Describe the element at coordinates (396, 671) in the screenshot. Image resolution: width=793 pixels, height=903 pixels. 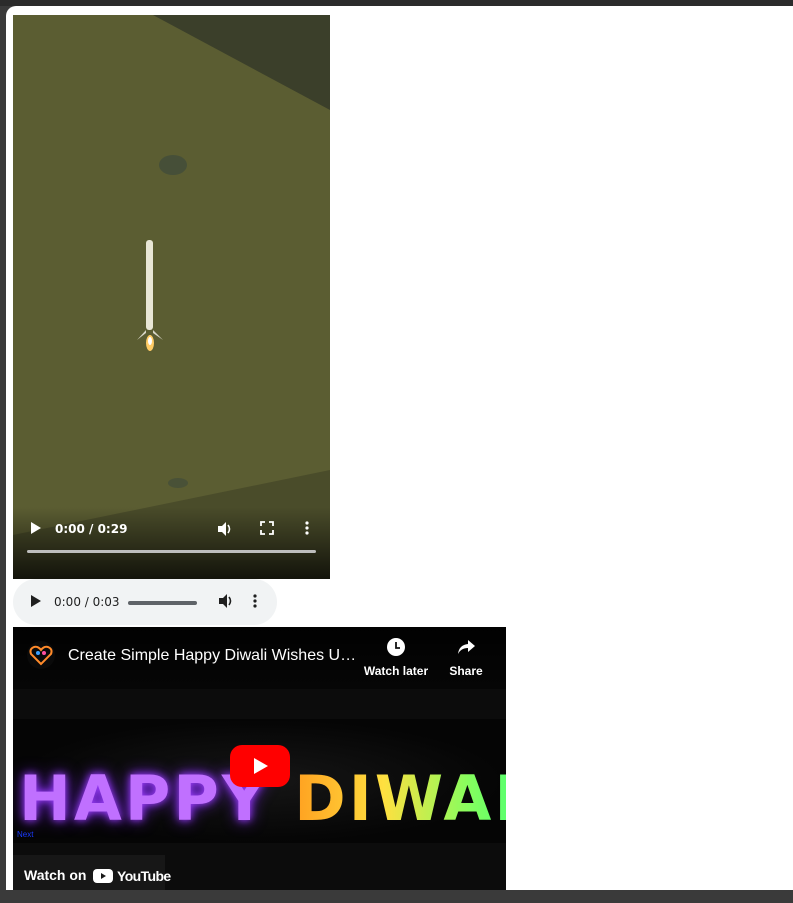
I see `watch-later-label: Watch later` at that location.